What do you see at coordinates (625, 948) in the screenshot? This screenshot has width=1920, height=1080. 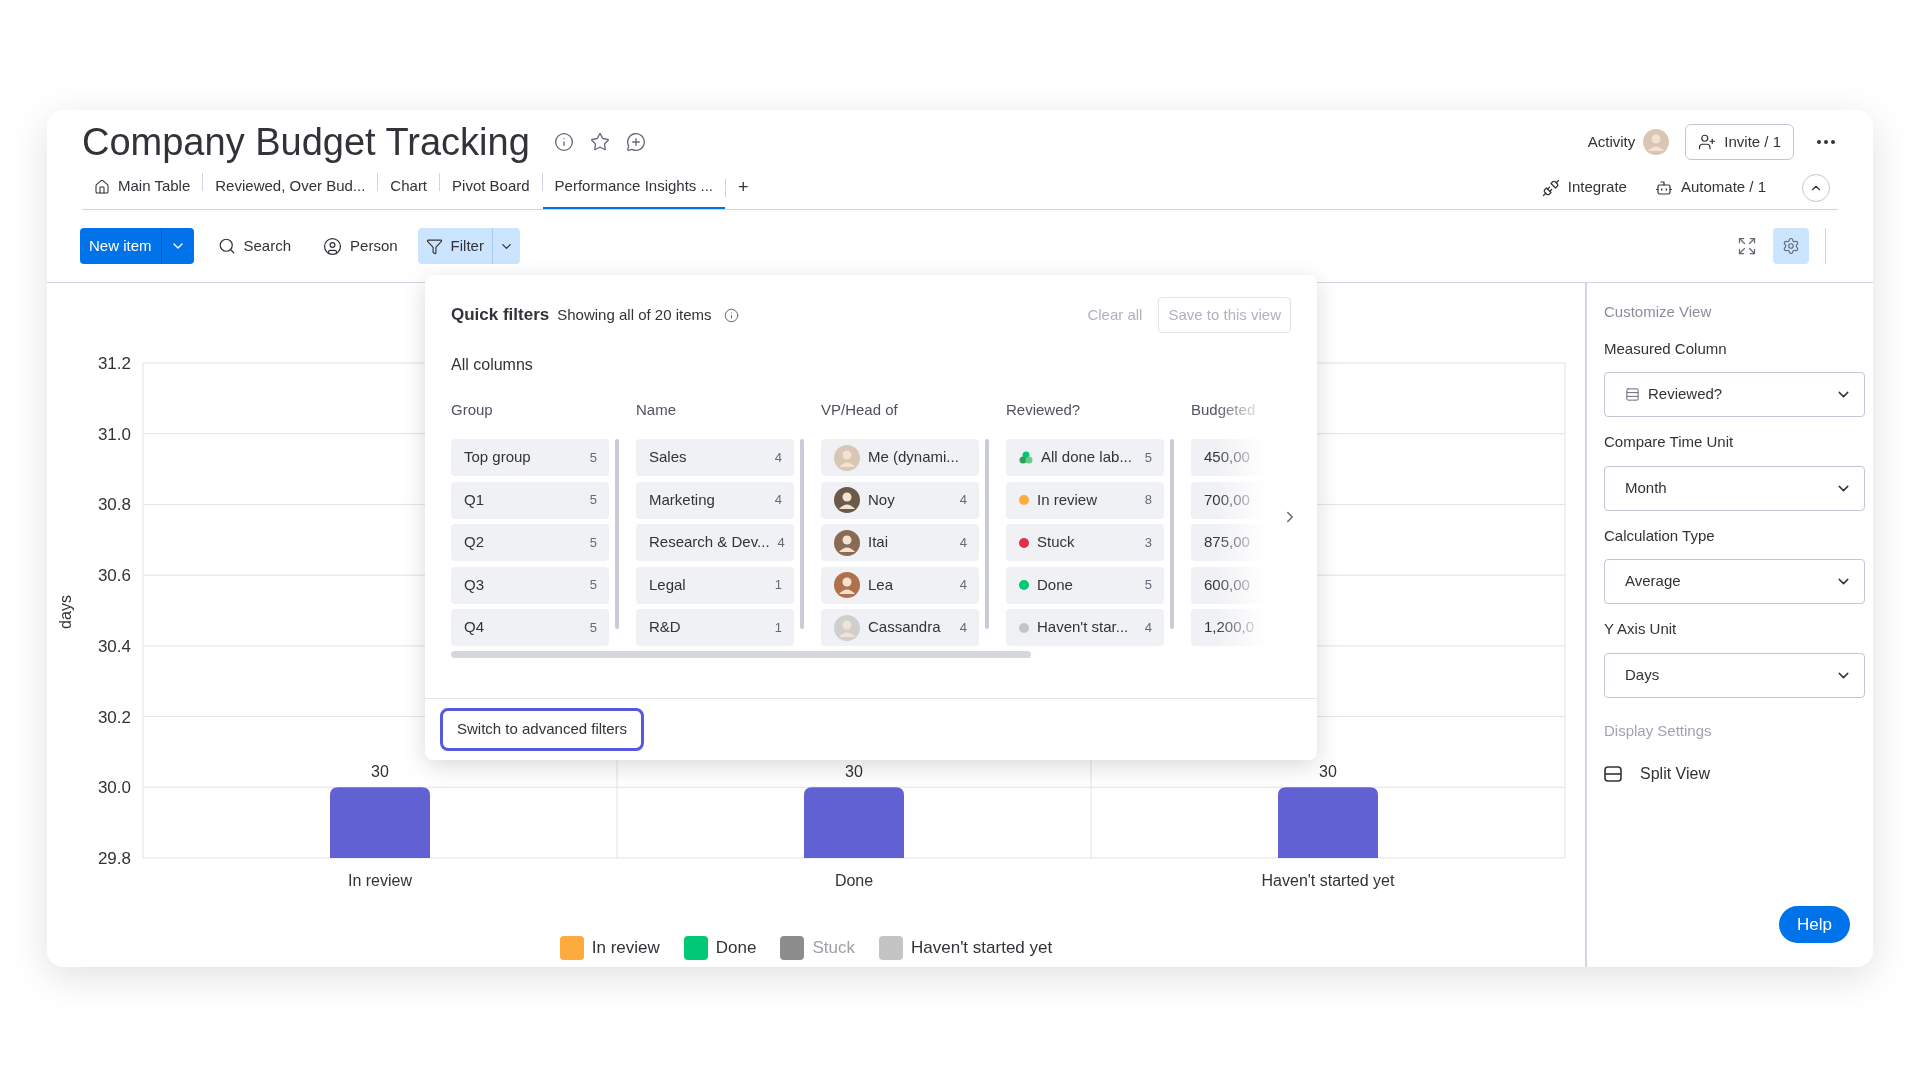 I see `legend-label: In review` at bounding box center [625, 948].